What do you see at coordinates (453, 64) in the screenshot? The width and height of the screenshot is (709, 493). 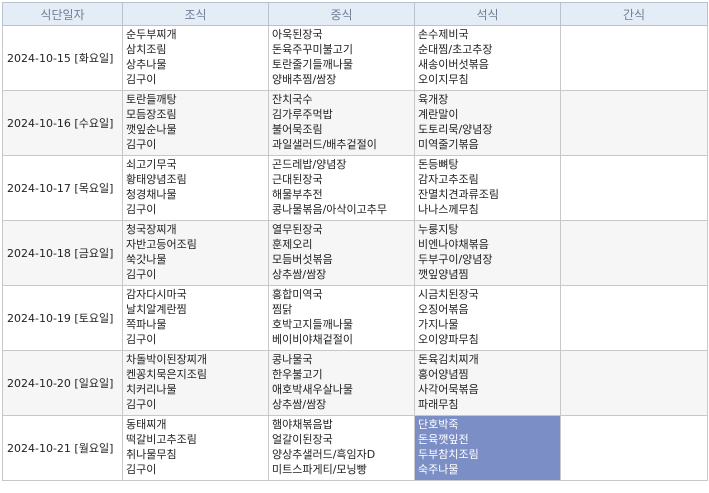 I see `menu-item: 새송이버섯볶음` at bounding box center [453, 64].